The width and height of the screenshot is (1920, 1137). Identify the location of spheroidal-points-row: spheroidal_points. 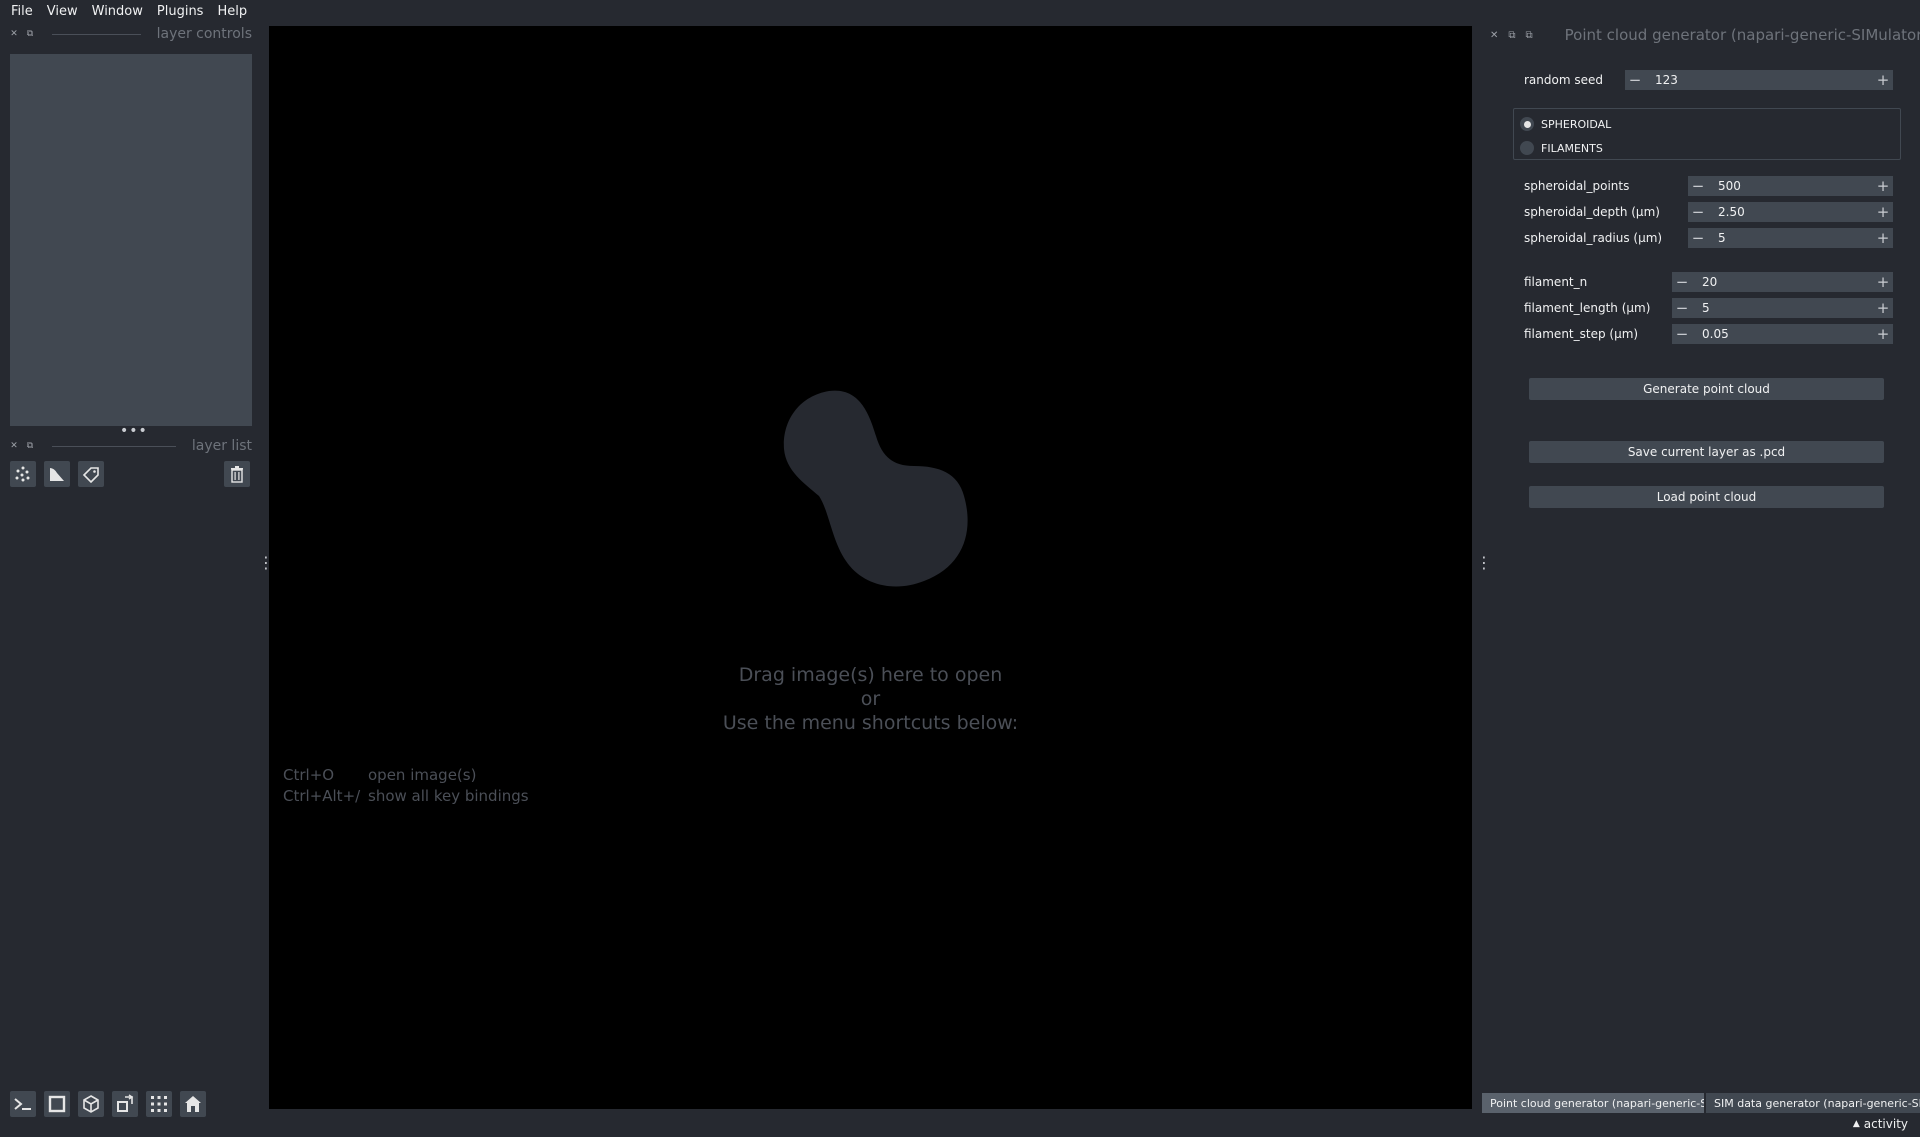
(1576, 186).